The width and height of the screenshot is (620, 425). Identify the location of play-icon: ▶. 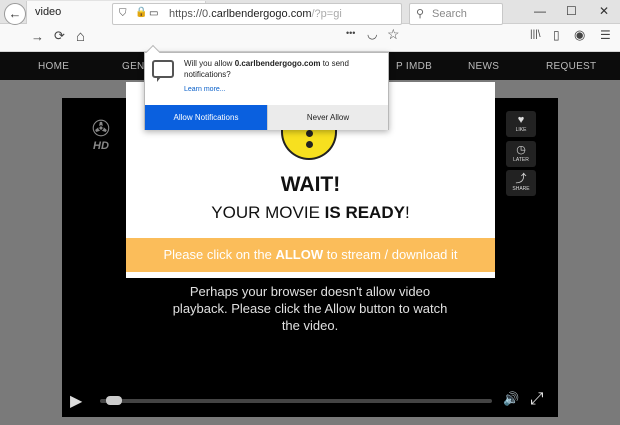
(76, 401).